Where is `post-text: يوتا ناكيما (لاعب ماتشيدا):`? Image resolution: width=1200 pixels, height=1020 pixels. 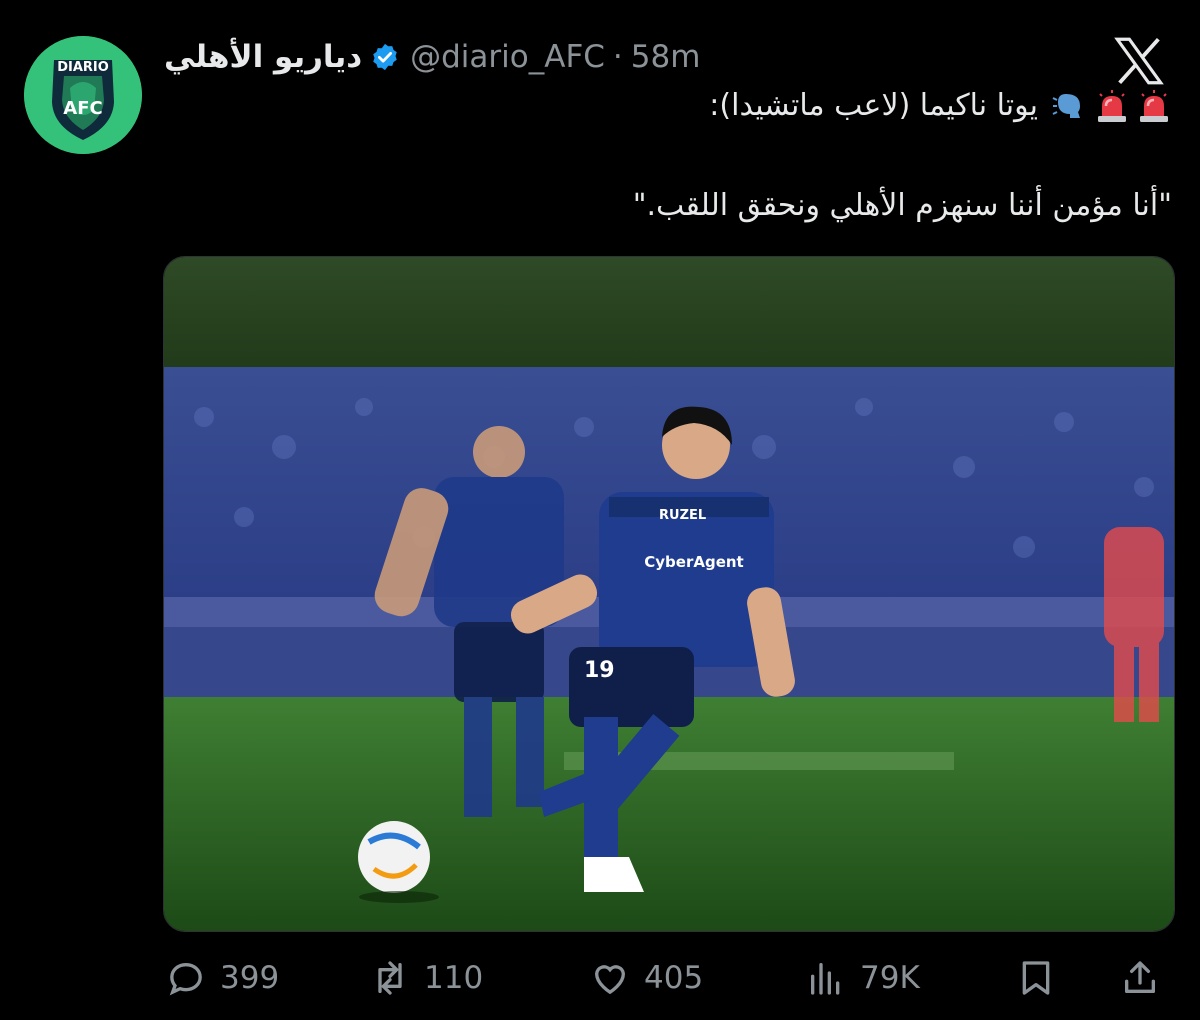
post-text: يوتا ناكيما (لاعب ماتشيدا): is located at coordinates (873, 105).